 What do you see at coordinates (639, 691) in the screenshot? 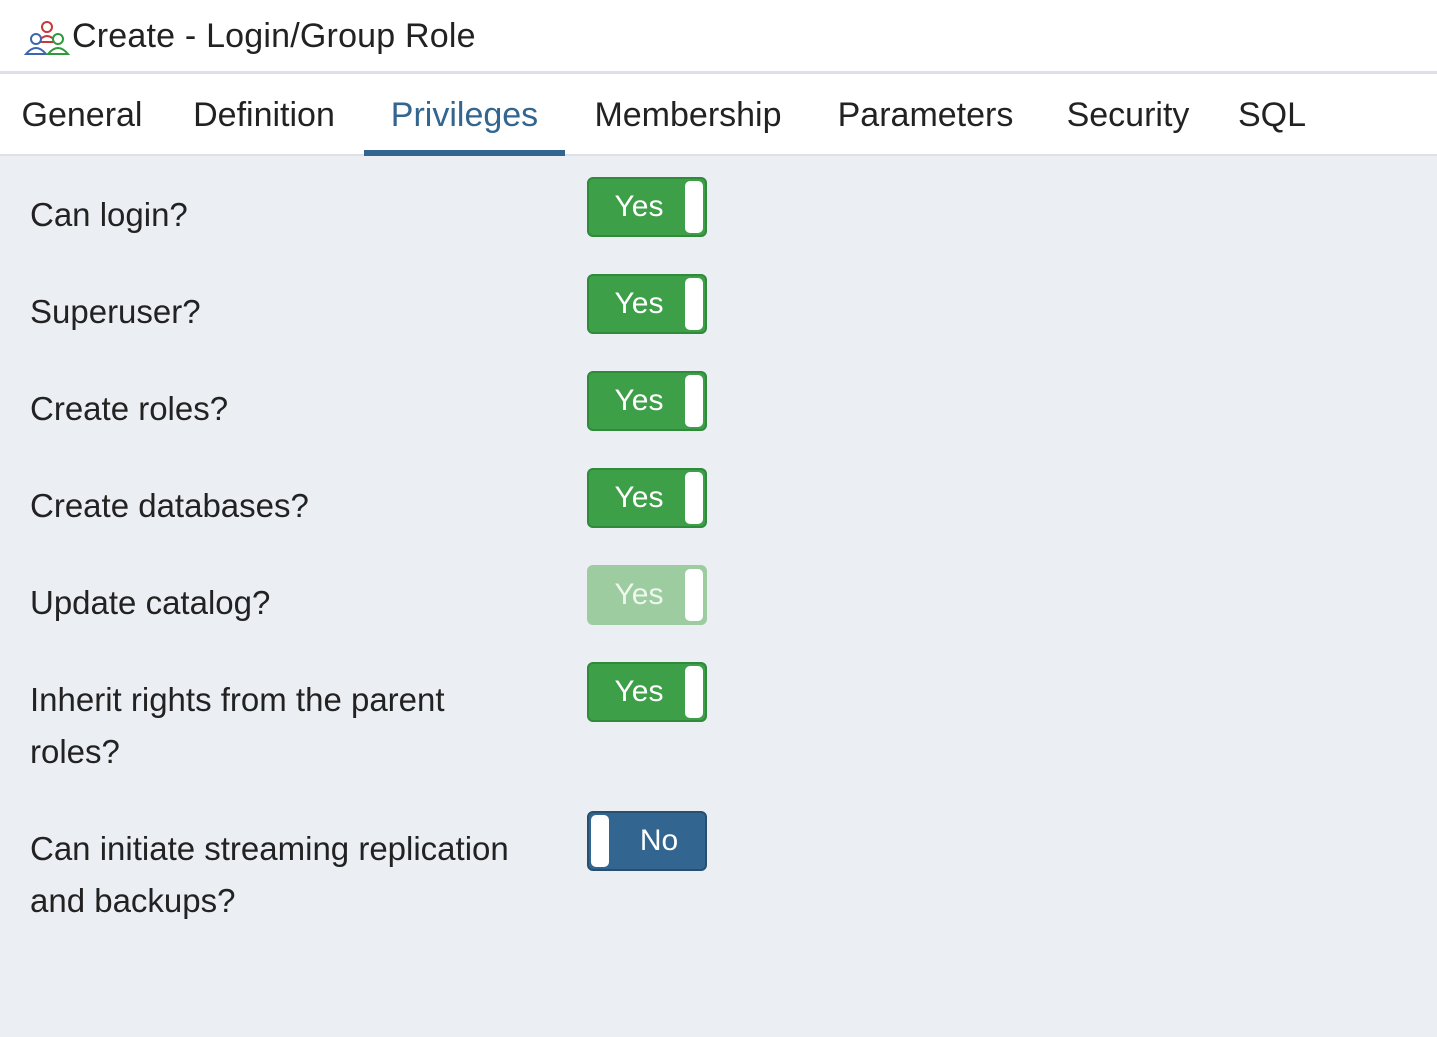
I see `inherit-rights-toggle-value: Yes` at bounding box center [639, 691].